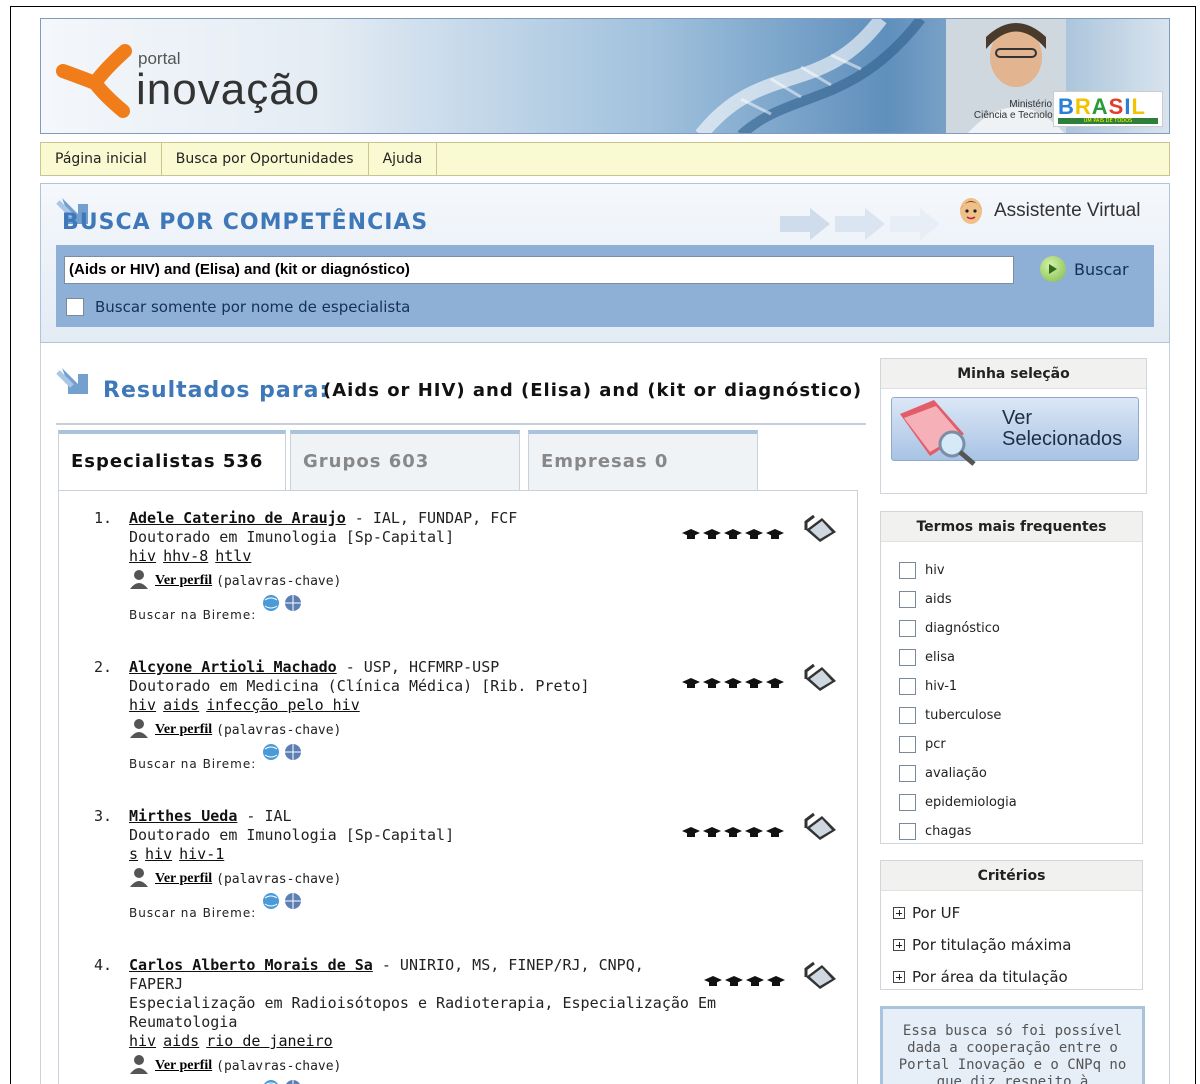 The width and height of the screenshot is (1200, 1084). Describe the element at coordinates (1011, 599) in the screenshot. I see `term-item: aids` at that location.